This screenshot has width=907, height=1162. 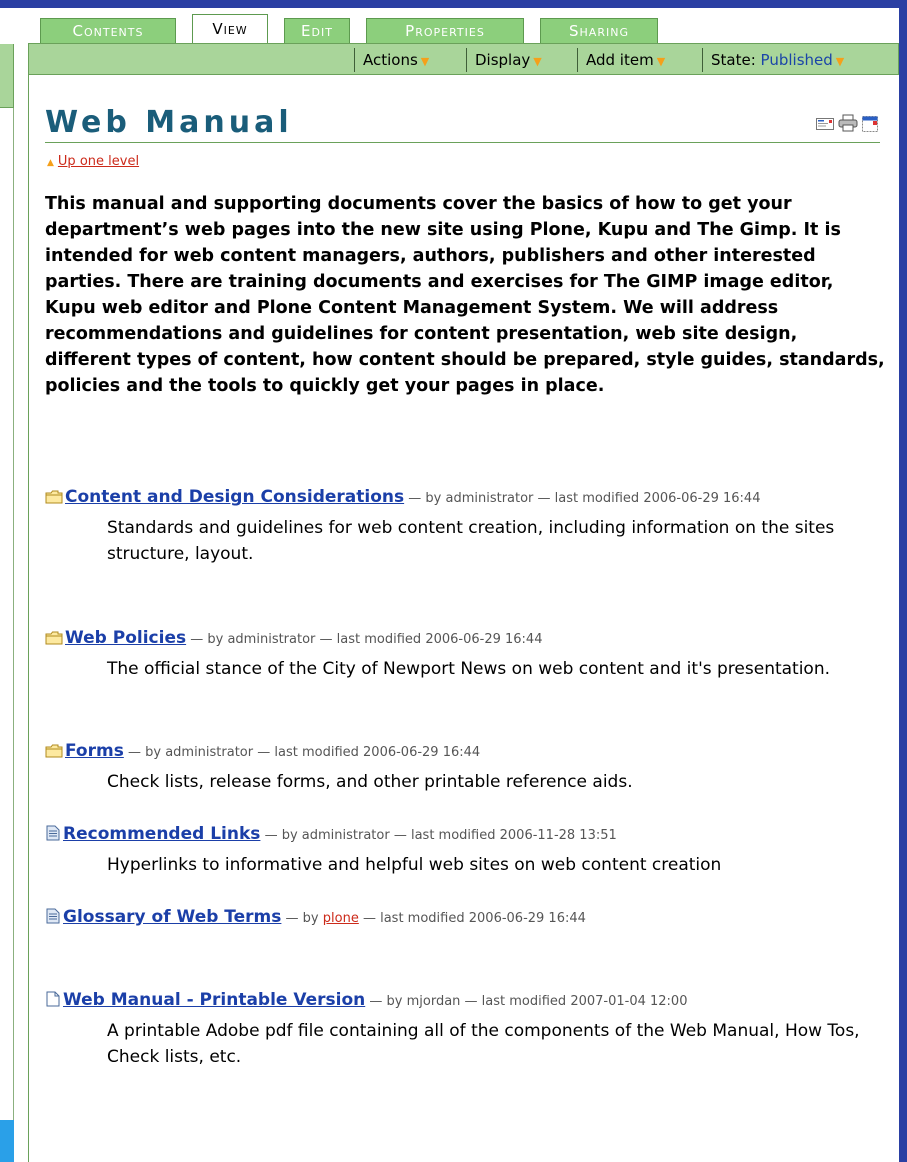 What do you see at coordinates (317, 31) in the screenshot?
I see `tab-edit: Edit` at bounding box center [317, 31].